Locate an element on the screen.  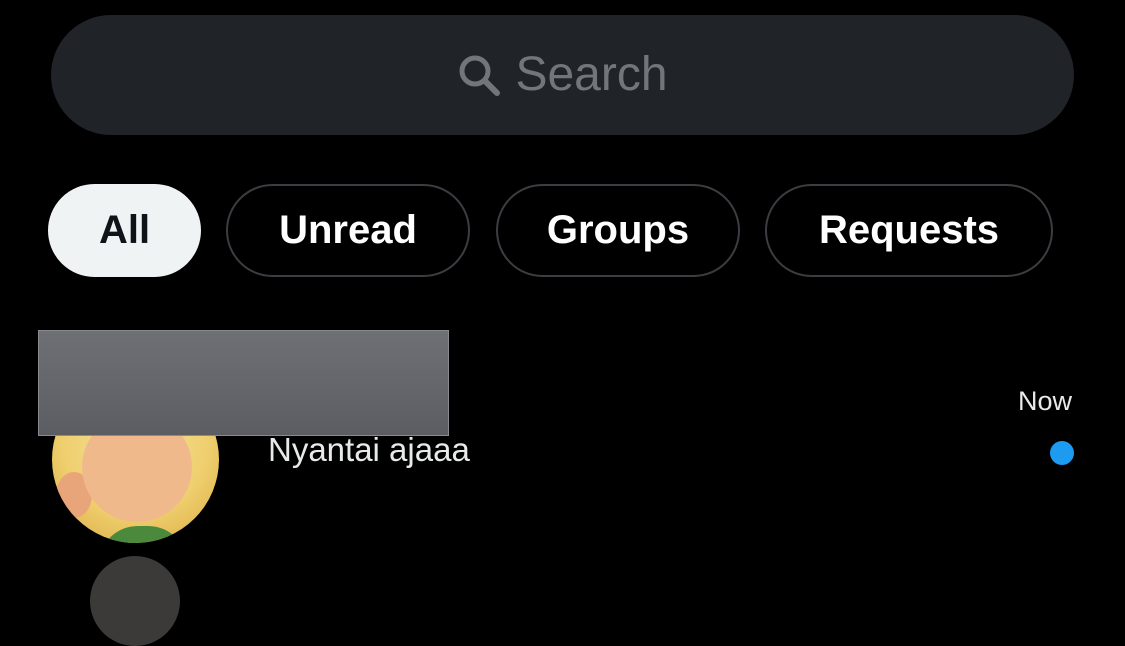
message-timestamp: Now is located at coordinates (1044, 401).